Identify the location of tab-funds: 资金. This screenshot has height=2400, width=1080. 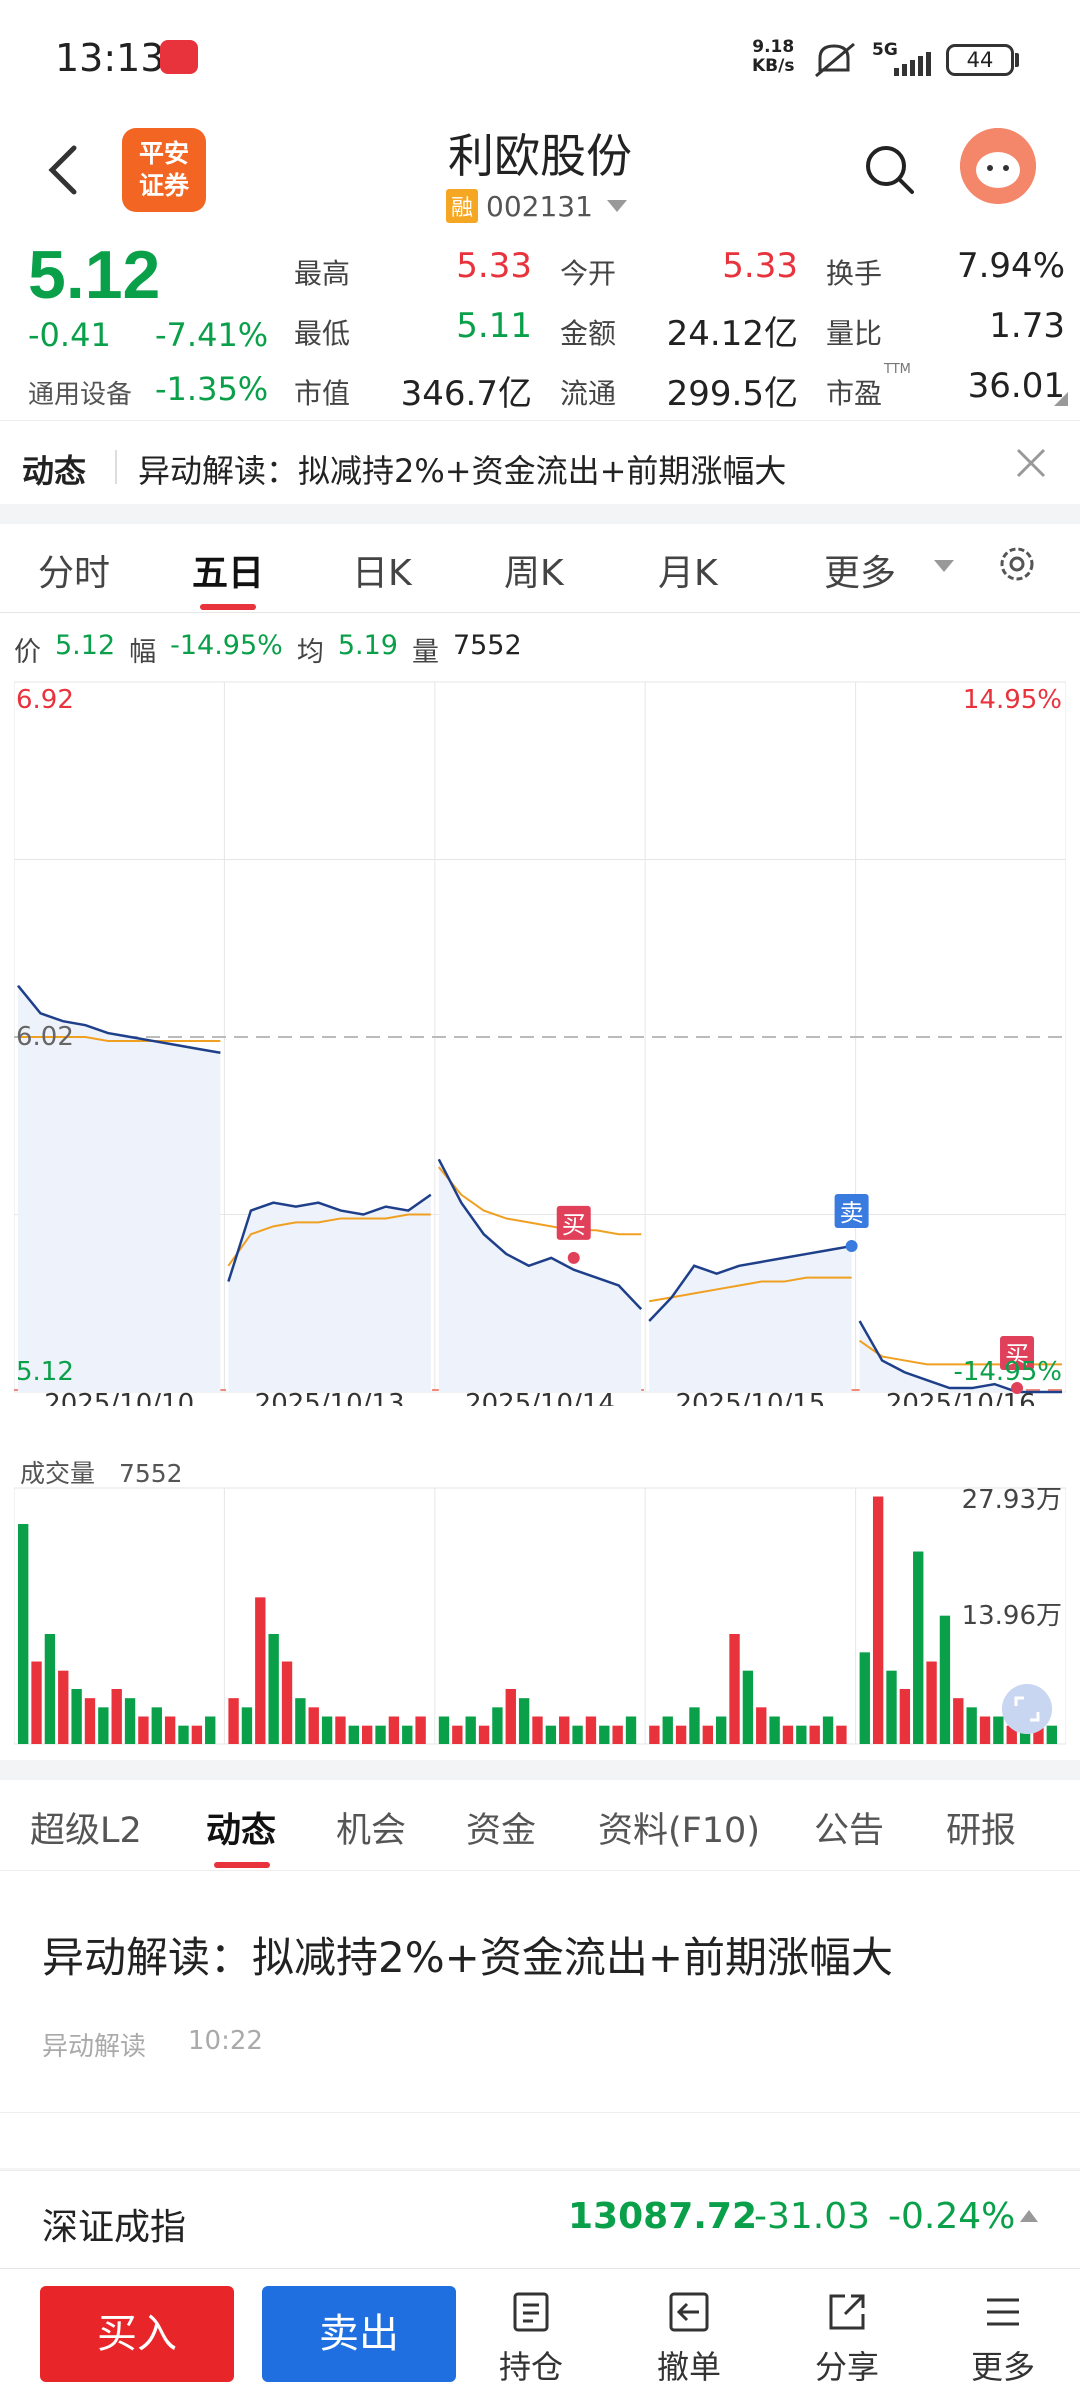
(501, 1827).